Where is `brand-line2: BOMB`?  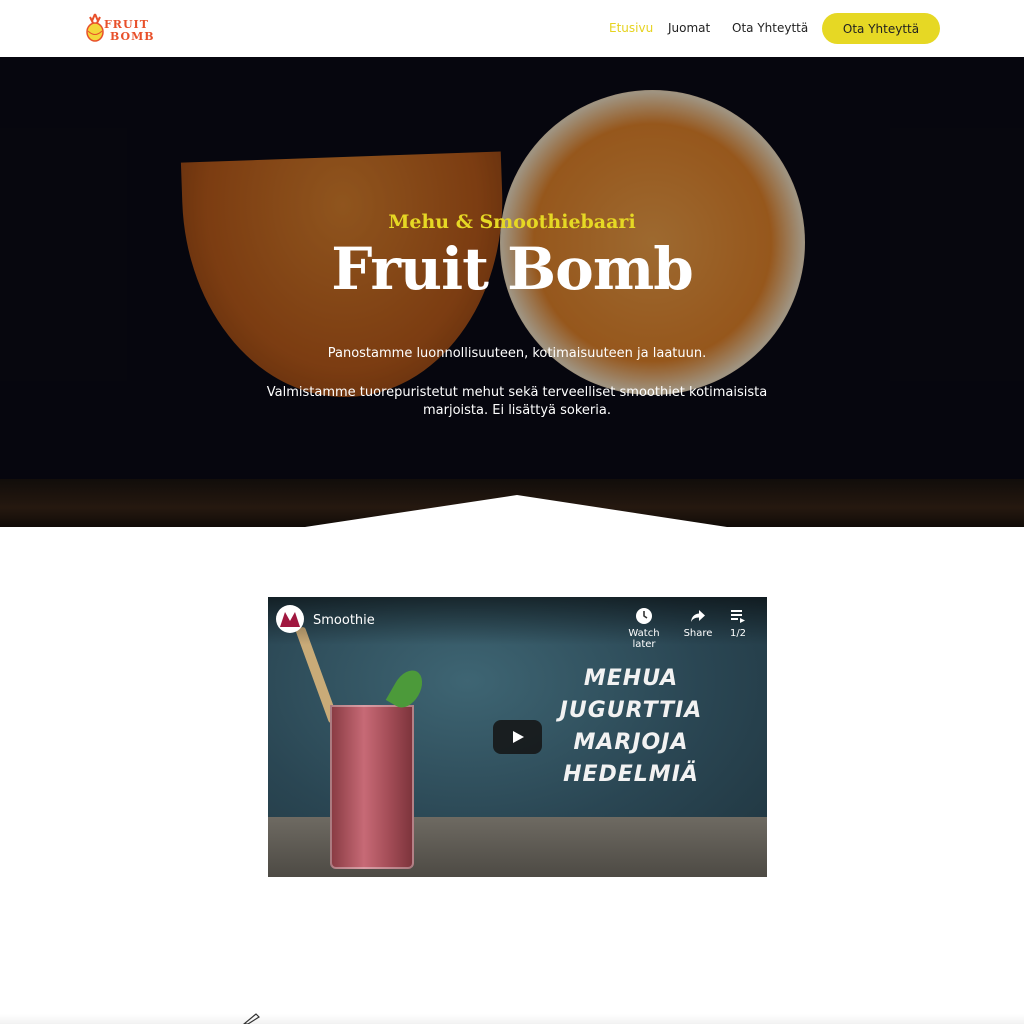 brand-line2: BOMB is located at coordinates (132, 36).